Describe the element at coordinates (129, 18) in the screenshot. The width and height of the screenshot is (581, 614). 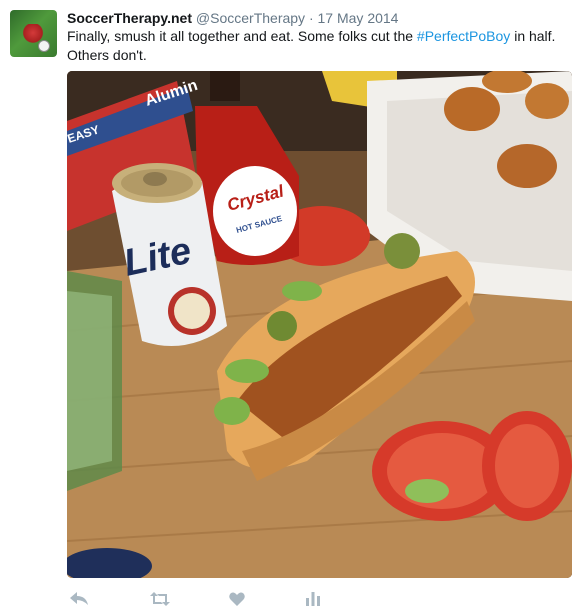
I see `display-name: SoccerTherapy.net` at that location.